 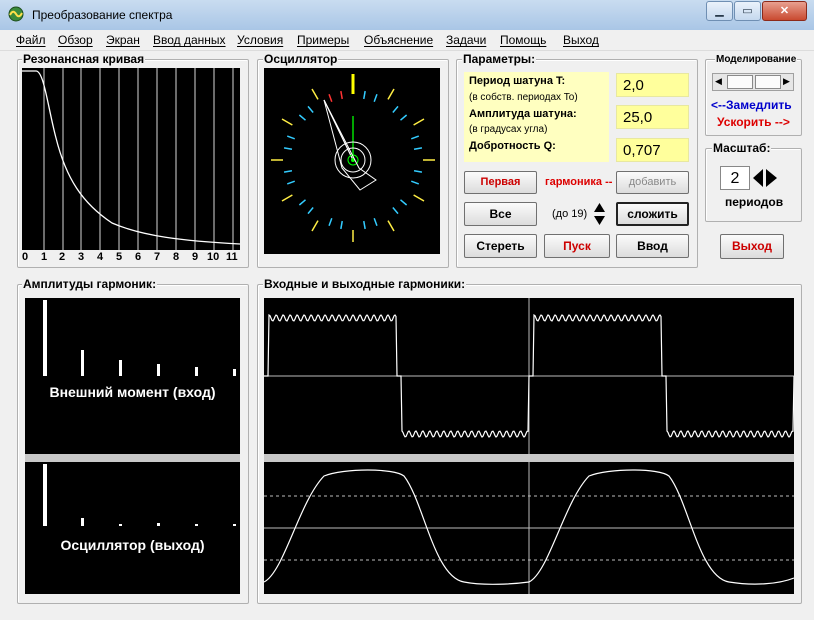 I want to click on amplitude-input: 25,0, so click(x=652, y=117).